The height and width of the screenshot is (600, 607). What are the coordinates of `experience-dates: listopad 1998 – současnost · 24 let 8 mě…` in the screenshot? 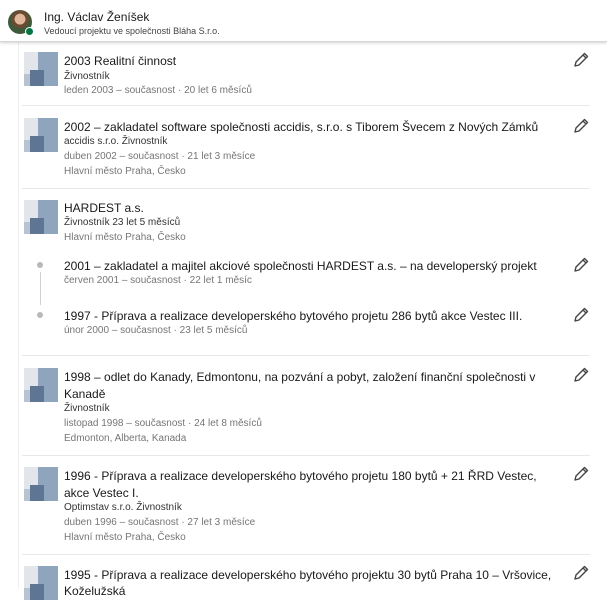 It's located at (163, 423).